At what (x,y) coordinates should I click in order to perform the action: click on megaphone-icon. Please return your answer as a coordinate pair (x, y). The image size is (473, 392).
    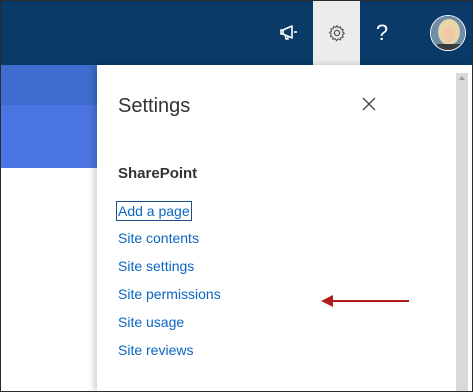
    Looking at the image, I should click on (288, 32).